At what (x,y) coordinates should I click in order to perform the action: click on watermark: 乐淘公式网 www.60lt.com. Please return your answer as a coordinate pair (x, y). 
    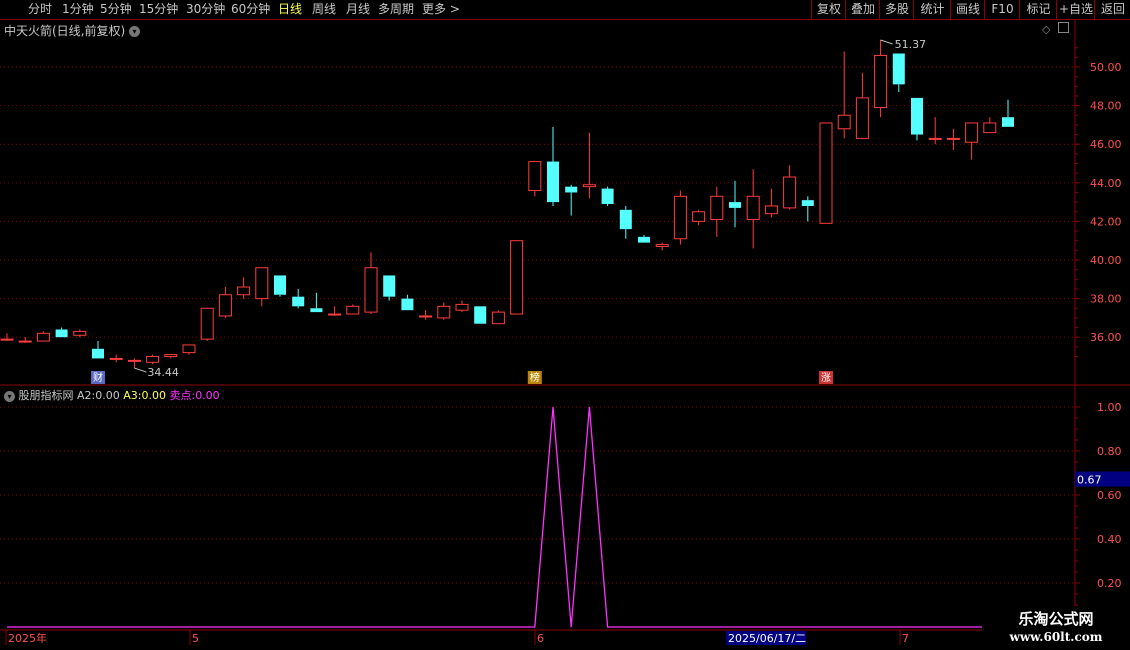
    Looking at the image, I should click on (1056, 628).